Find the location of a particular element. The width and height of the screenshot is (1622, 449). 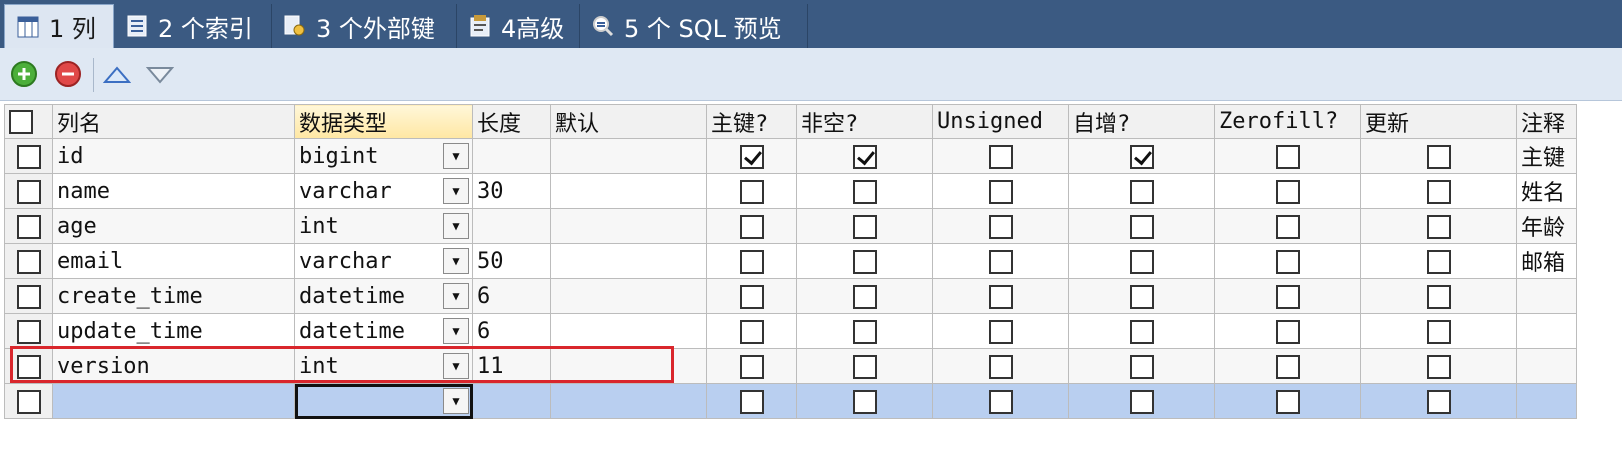

column-name-cell: age is located at coordinates (173, 226).